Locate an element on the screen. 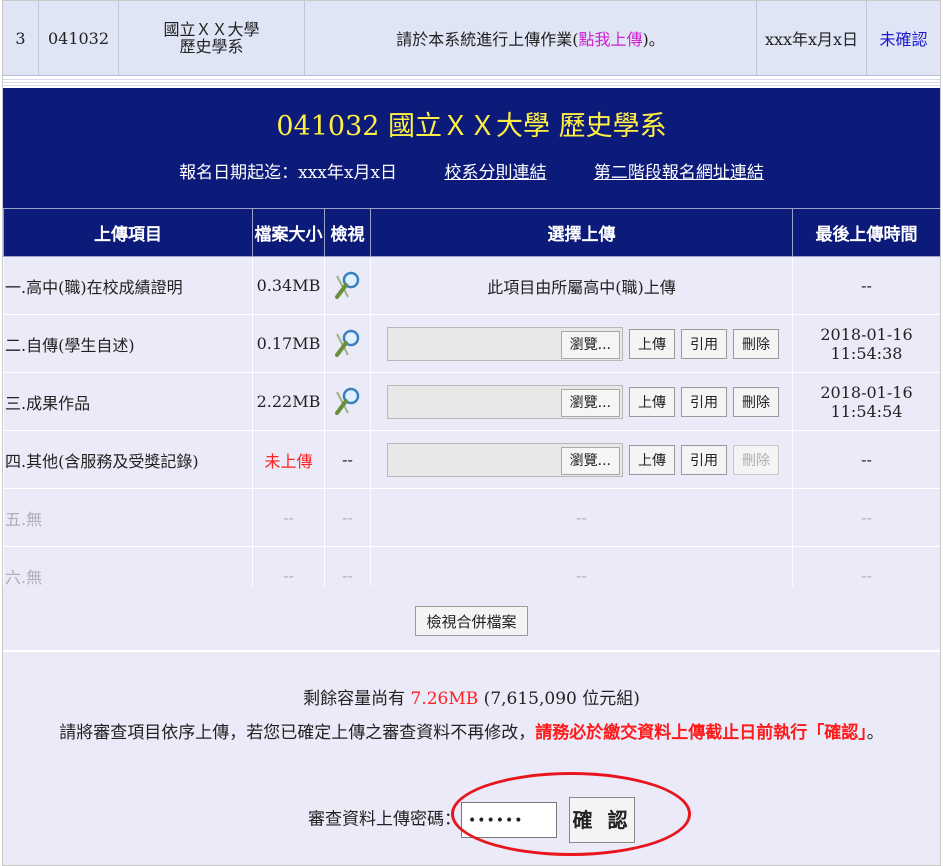 This screenshot has width=943, height=866. password-input: •••••• is located at coordinates (509, 820).